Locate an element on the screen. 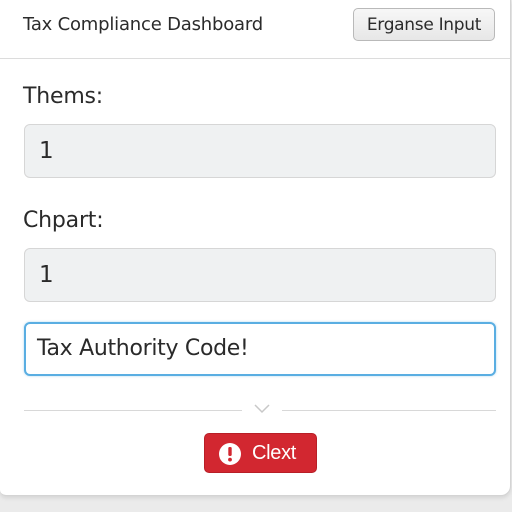 This screenshot has width=512, height=512. app-title: Tax Compliance Dashboard is located at coordinates (143, 24).